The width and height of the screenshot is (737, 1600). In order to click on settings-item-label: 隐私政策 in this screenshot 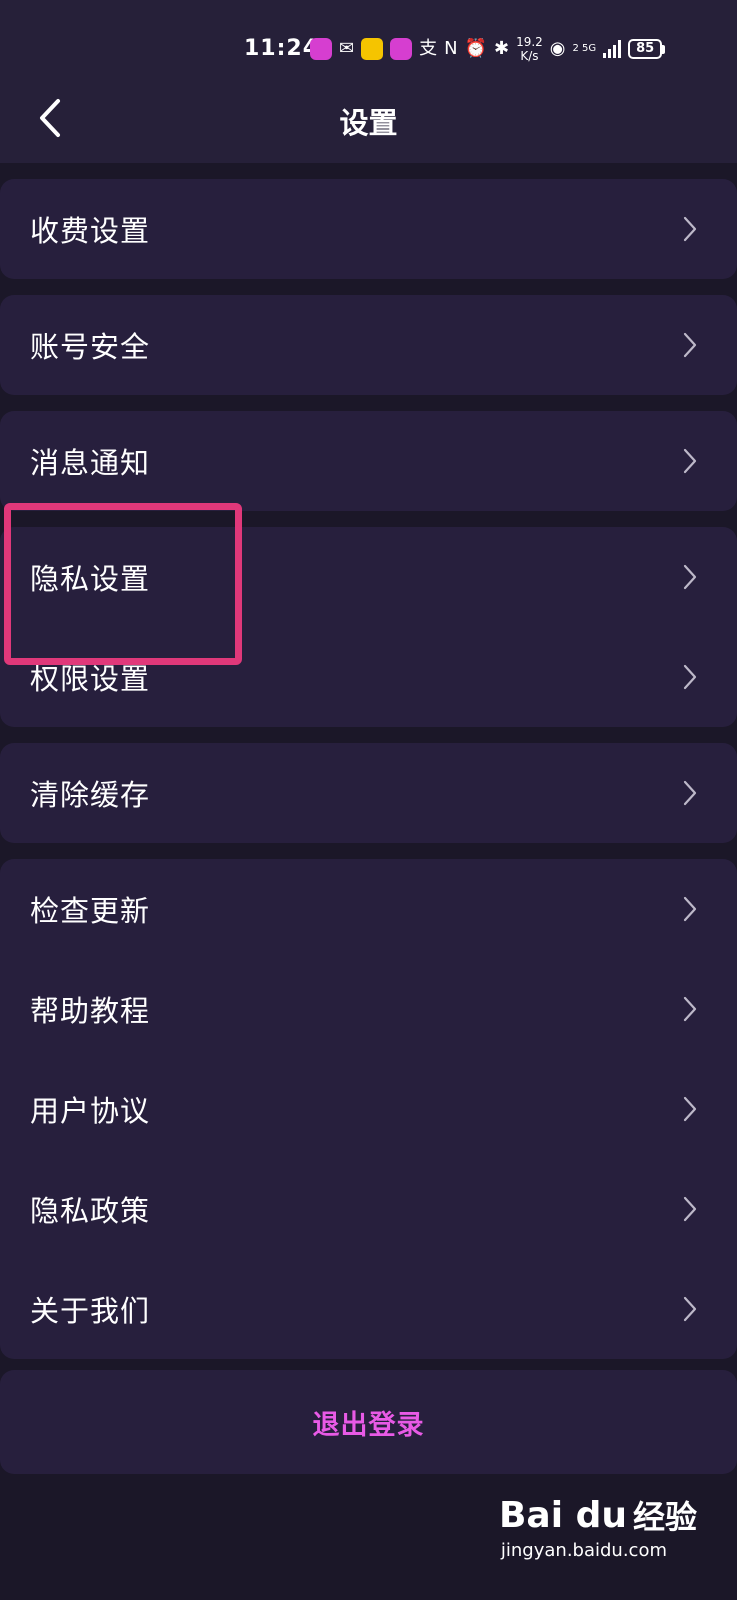, I will do `click(90, 1211)`.